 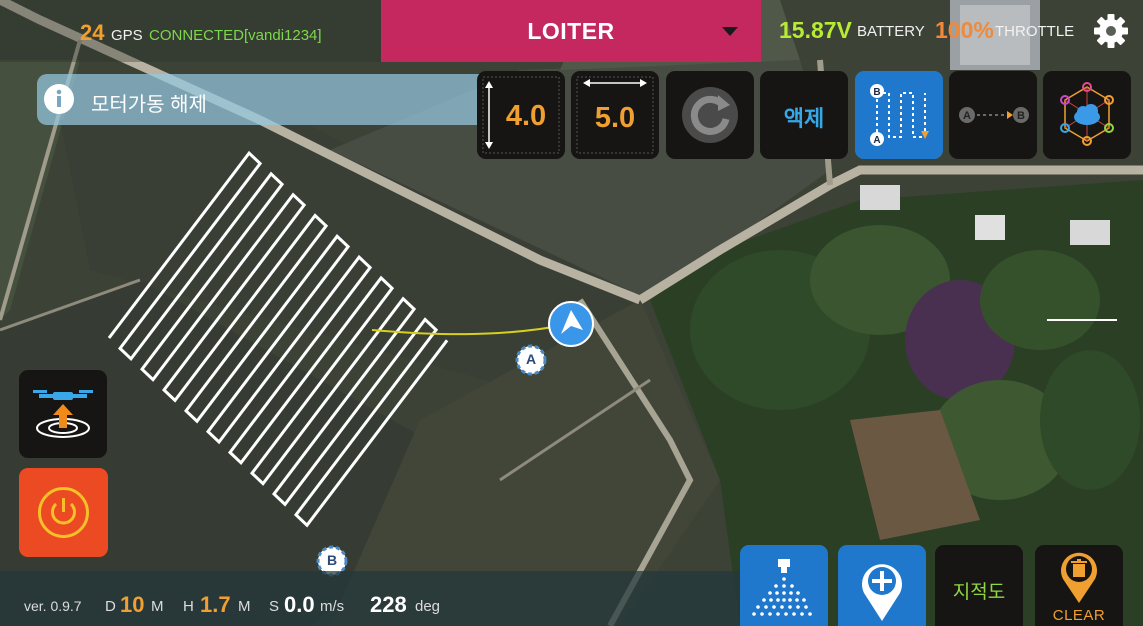 I want to click on heading-unit: deg, so click(x=428, y=606).